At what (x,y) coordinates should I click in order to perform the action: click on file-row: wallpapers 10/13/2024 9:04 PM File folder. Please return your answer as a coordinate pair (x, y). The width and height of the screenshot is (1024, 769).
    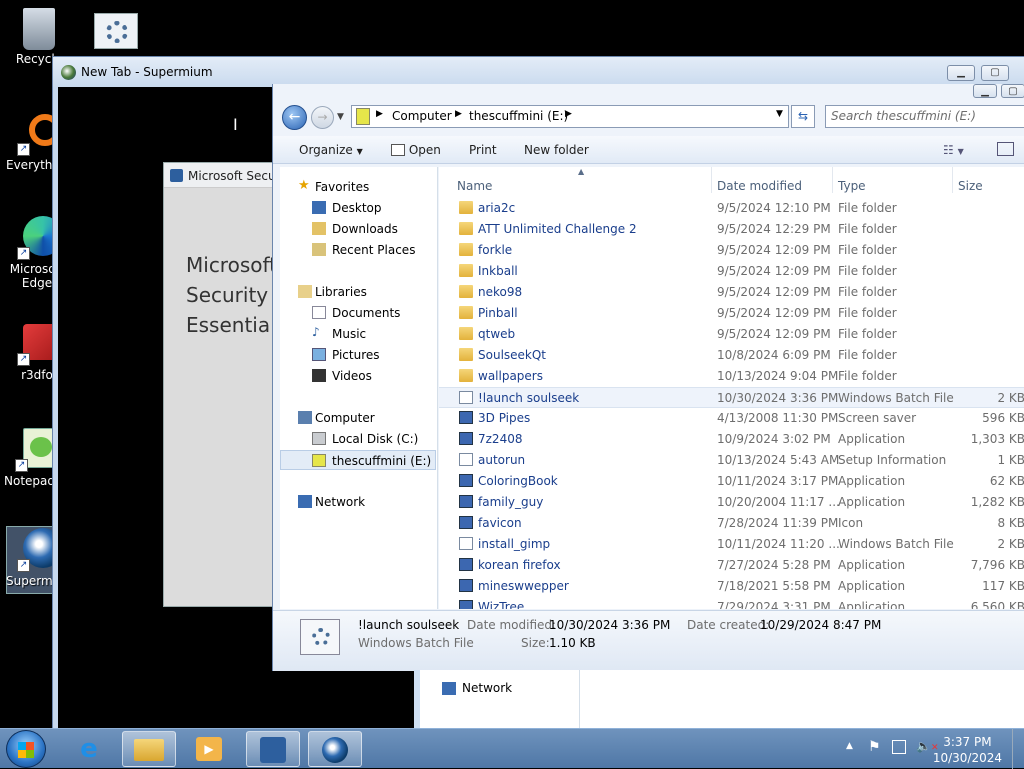
    Looking at the image, I should click on (731, 376).